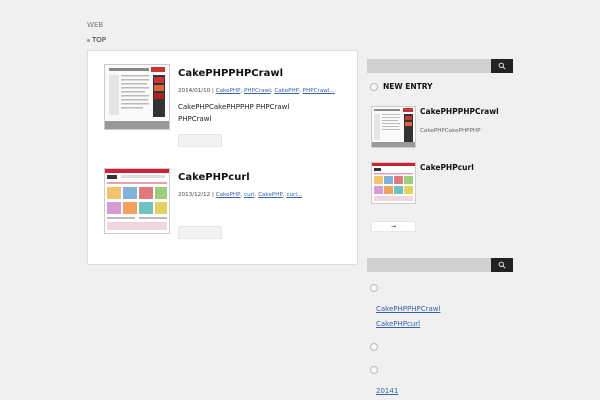 This screenshot has height=400, width=600. Describe the element at coordinates (234, 107) in the screenshot. I see `post-excerpt-line: CakePHPCakePHPPHP PHPCrawl` at that location.